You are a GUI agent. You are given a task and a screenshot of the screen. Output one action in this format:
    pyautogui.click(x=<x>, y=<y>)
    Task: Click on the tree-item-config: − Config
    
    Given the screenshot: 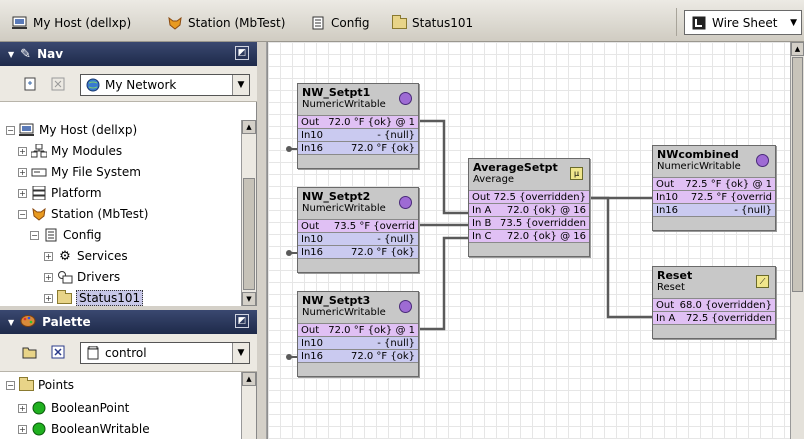 What is the action you would take?
    pyautogui.click(x=66, y=235)
    